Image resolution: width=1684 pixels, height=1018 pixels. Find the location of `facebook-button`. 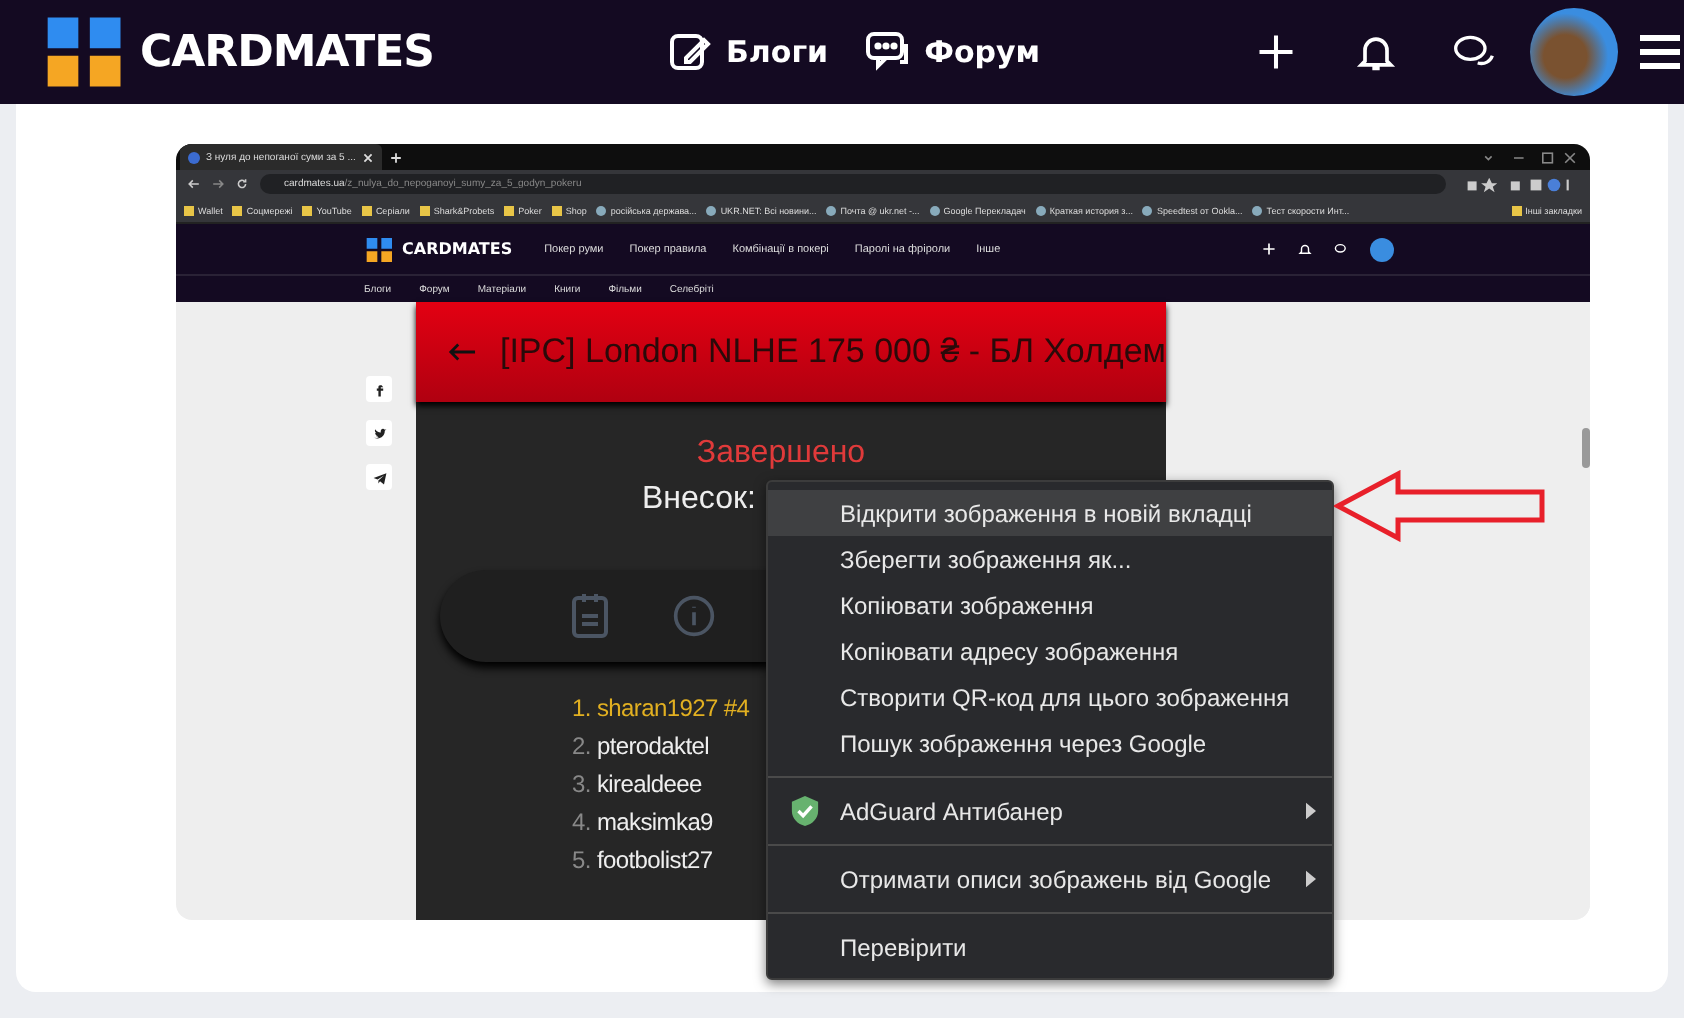

facebook-button is located at coordinates (379, 389).